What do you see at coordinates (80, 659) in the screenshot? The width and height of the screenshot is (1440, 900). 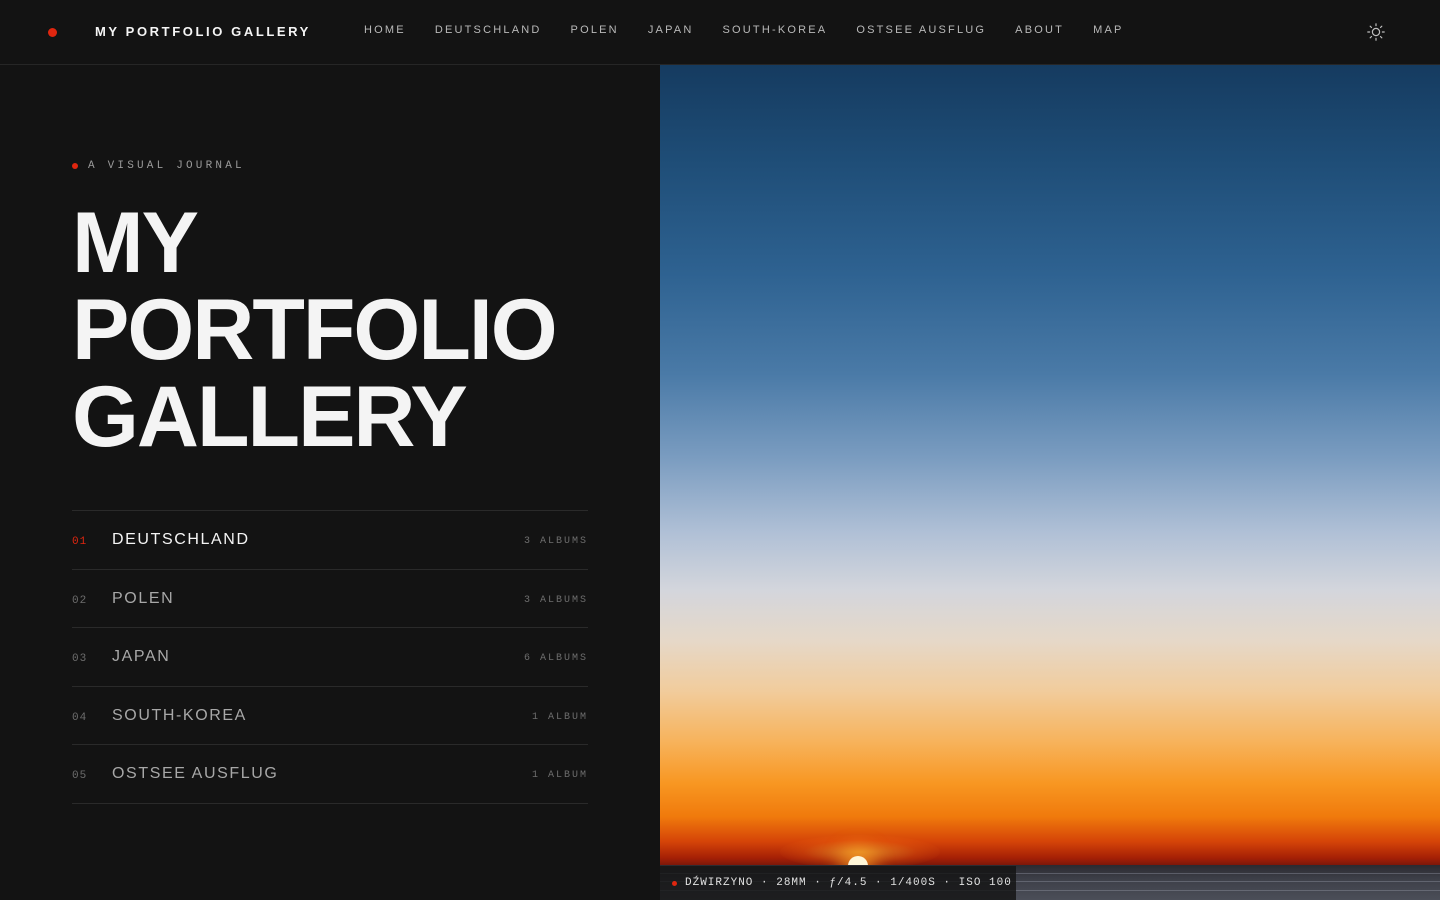 I see `row-number: 03` at bounding box center [80, 659].